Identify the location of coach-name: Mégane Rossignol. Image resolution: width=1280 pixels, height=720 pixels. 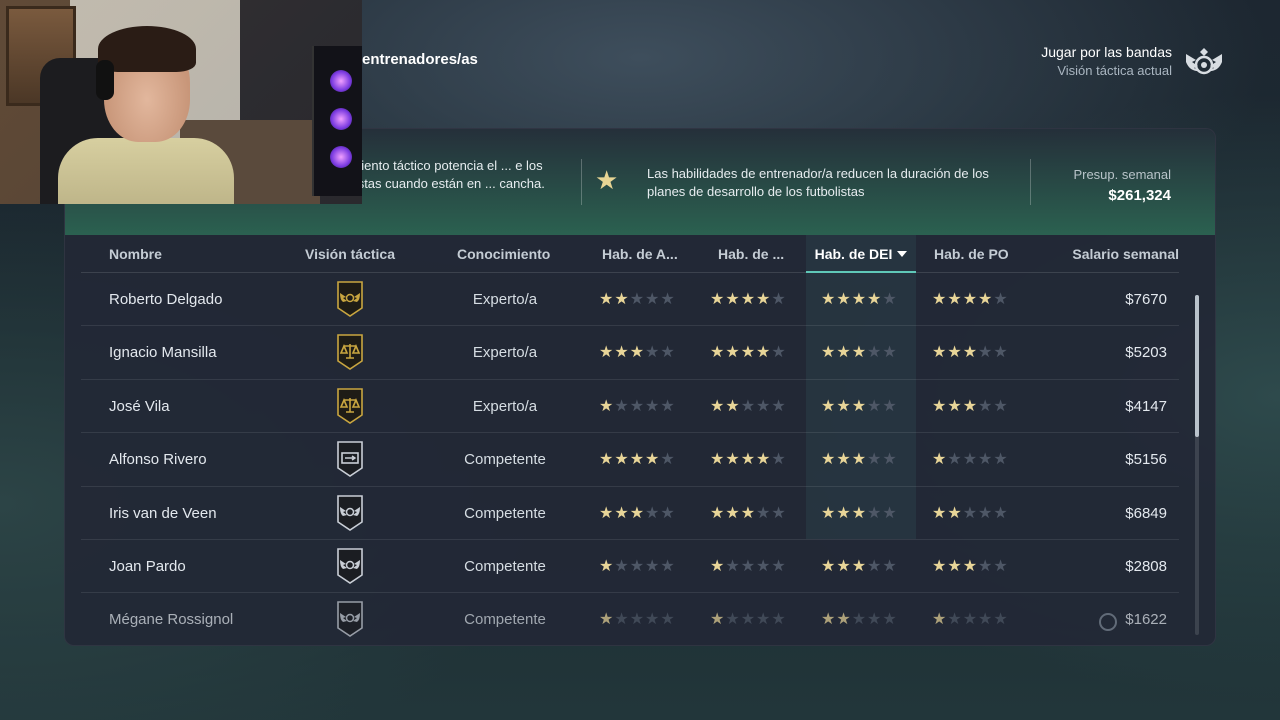
(171, 620).